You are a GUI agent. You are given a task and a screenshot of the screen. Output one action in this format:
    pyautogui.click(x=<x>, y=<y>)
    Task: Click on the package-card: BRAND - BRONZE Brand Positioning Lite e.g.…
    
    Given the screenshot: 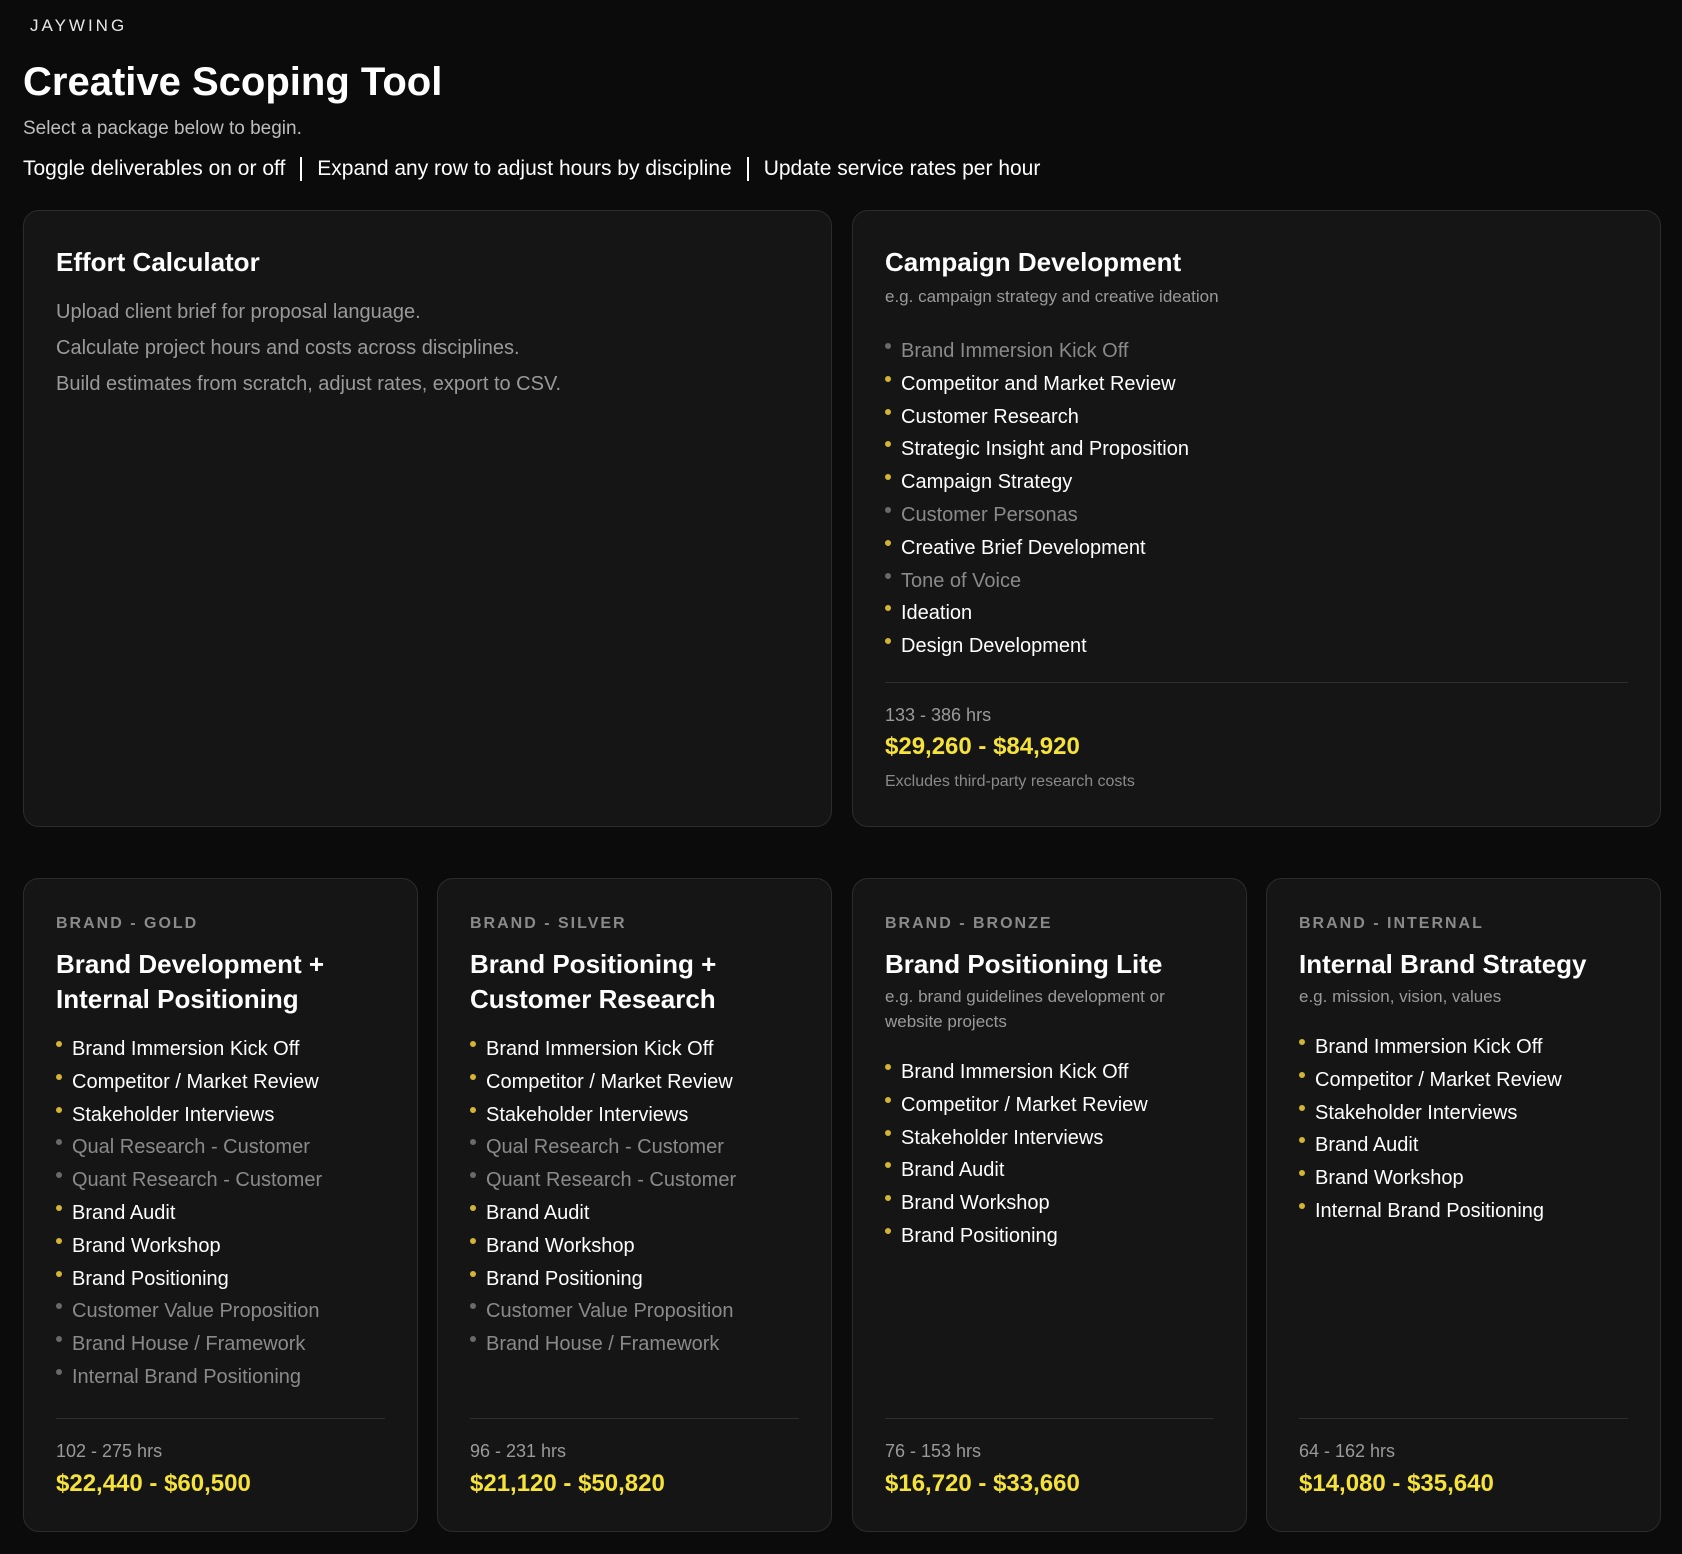 What is the action you would take?
    pyautogui.click(x=1049, y=1205)
    